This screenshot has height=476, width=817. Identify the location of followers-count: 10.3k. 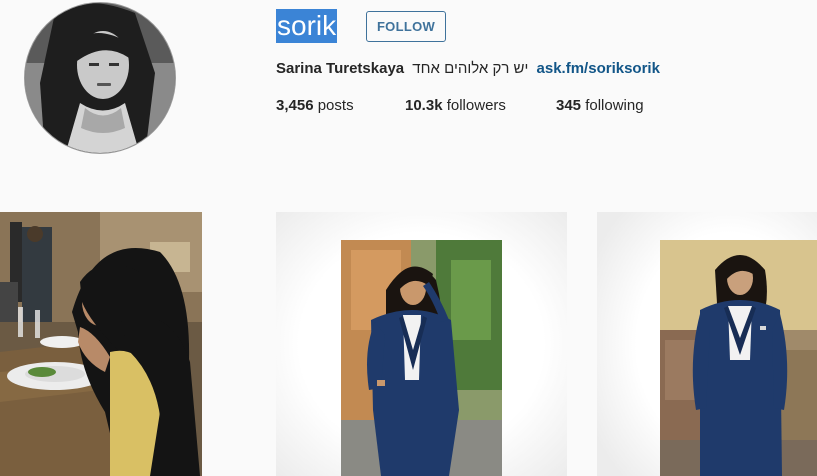
(424, 105).